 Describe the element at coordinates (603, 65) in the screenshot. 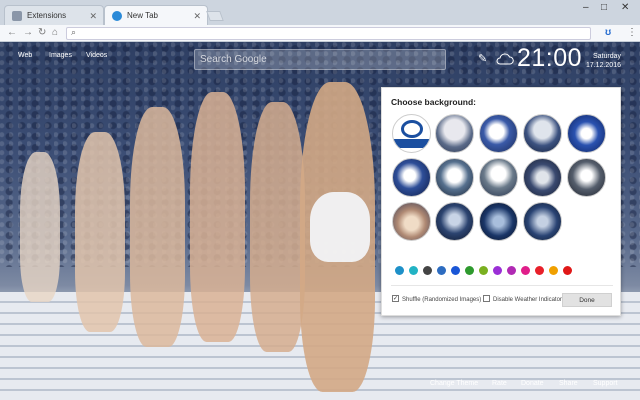

I see `date-label: 17.12.2016` at that location.